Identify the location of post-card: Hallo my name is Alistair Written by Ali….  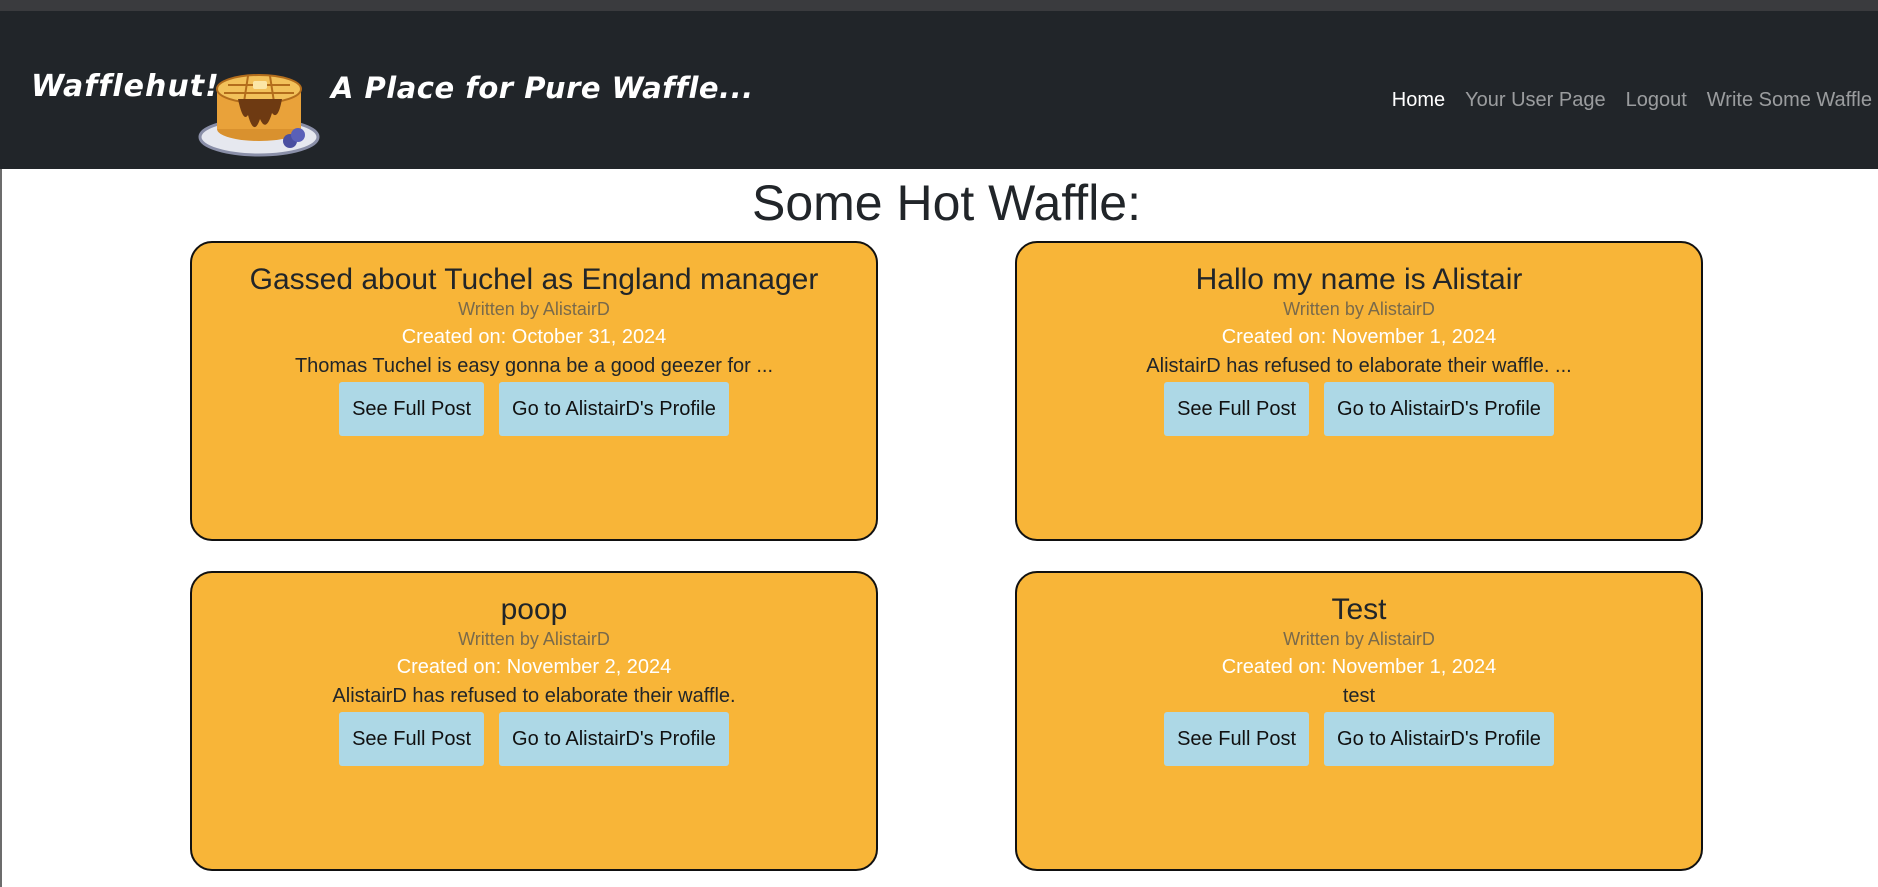
(1359, 391).